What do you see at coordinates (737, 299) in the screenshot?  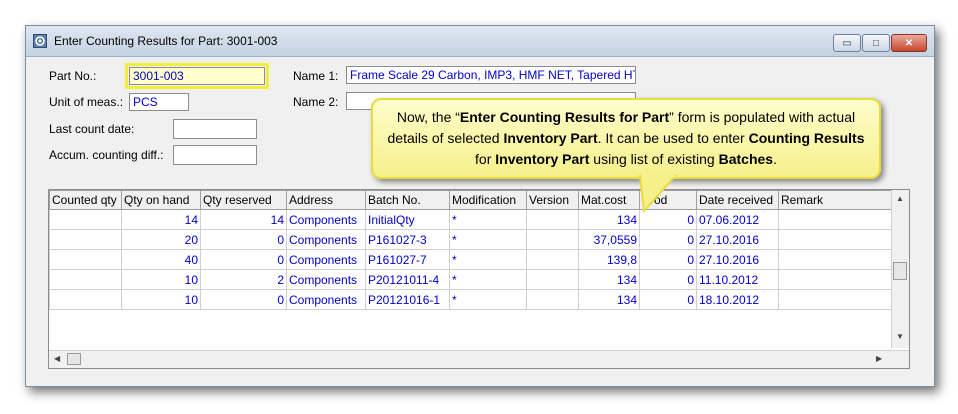 I see `date-received-cell: 18.10.2012` at bounding box center [737, 299].